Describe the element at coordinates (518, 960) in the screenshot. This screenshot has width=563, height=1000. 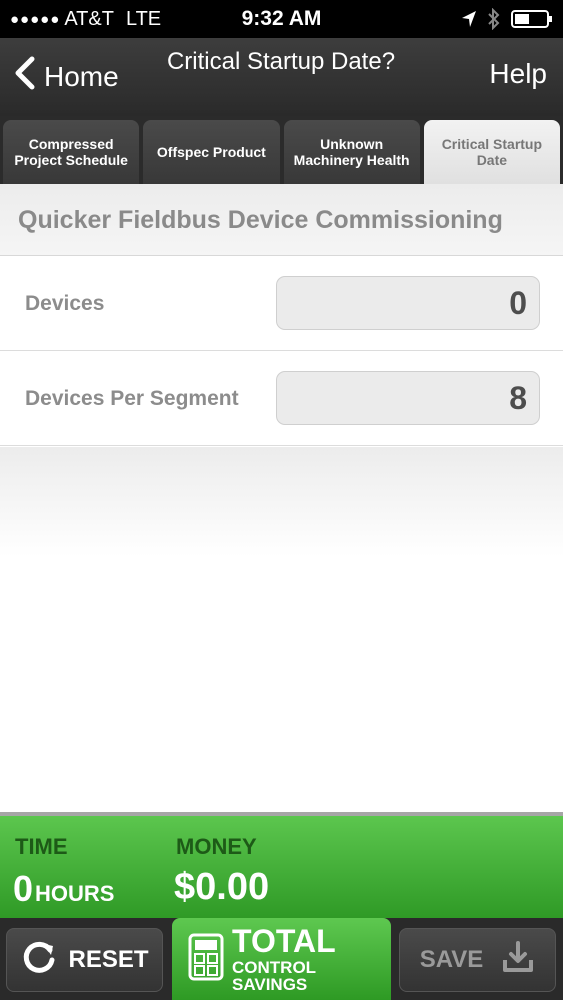
I see `download-icon` at that location.